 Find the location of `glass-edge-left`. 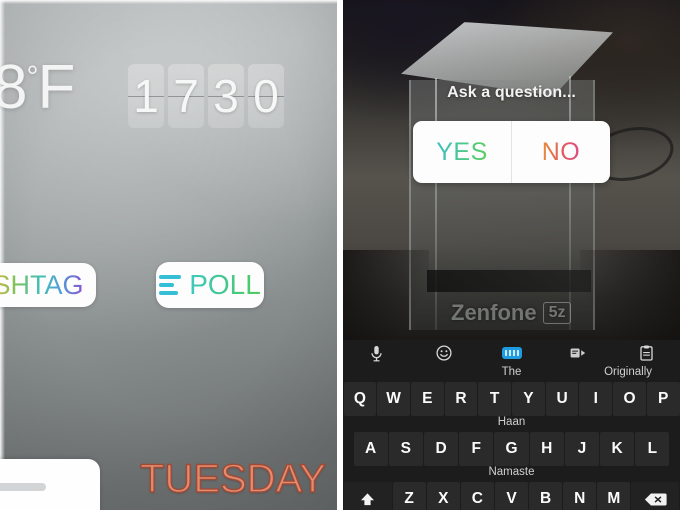

glass-edge-left is located at coordinates (436, 204).